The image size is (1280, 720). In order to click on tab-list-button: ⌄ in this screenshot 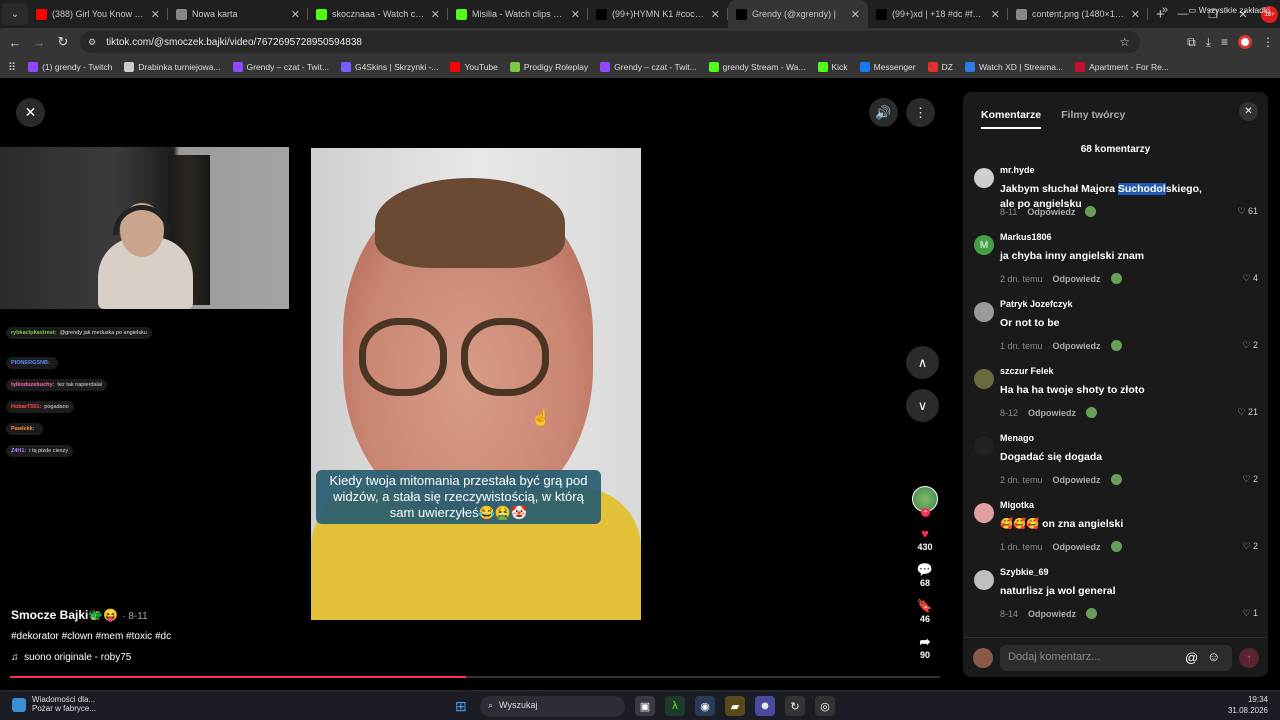, I will do `click(15, 14)`.